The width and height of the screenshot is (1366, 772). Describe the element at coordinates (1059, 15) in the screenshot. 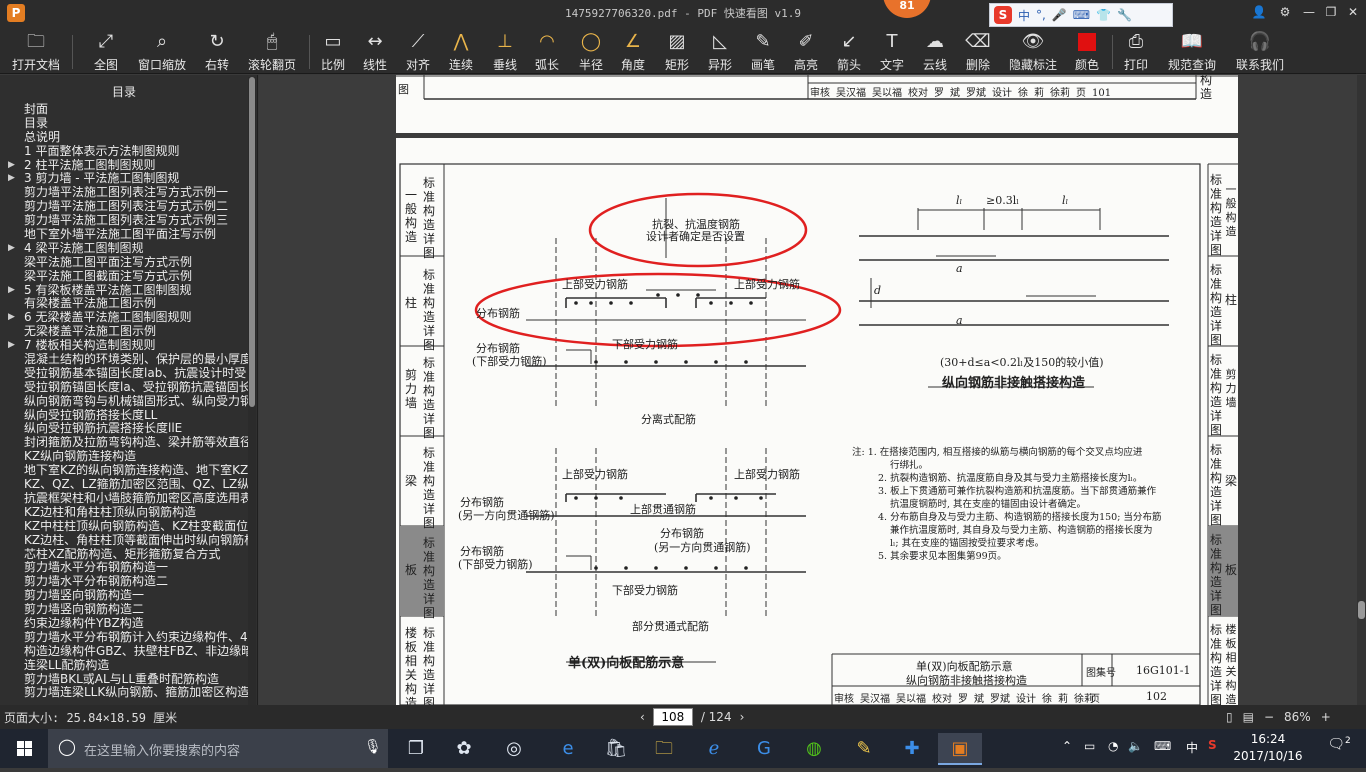

I see `microphone-icon: 🎤` at that location.